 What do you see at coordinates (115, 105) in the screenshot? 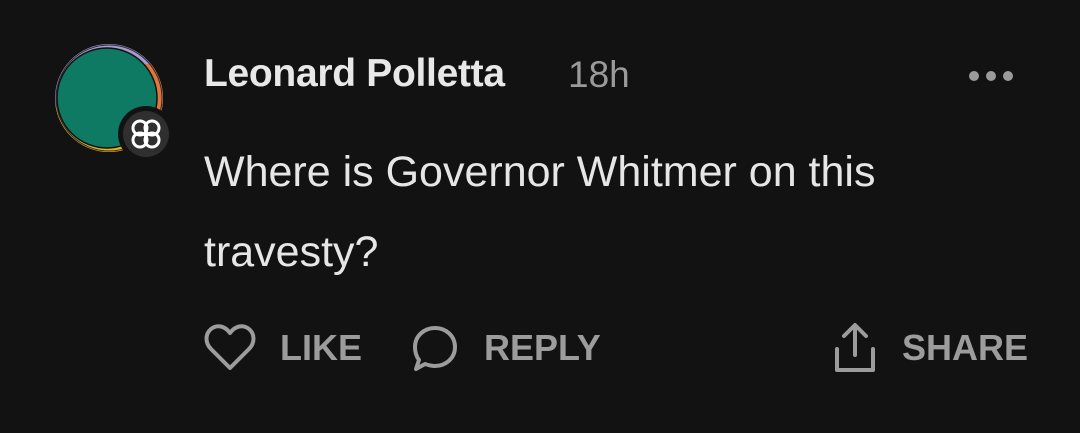
I see `avatar` at bounding box center [115, 105].